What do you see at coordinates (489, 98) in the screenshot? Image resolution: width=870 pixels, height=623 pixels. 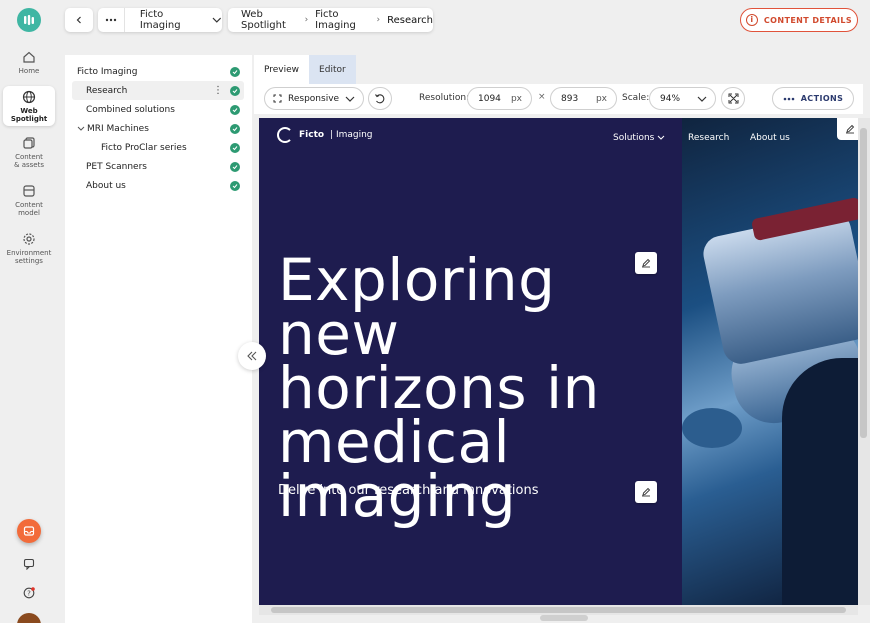 I see `width-value: 1094` at bounding box center [489, 98].